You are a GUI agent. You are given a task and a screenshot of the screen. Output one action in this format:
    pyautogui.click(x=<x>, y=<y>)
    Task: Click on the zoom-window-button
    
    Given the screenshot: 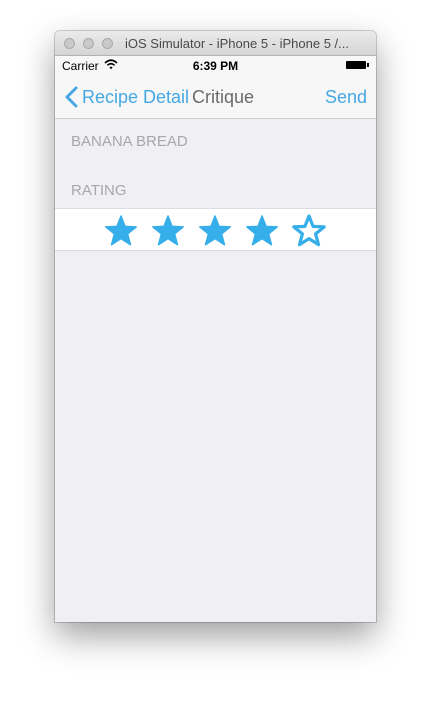 What is the action you would take?
    pyautogui.click(x=107, y=43)
    